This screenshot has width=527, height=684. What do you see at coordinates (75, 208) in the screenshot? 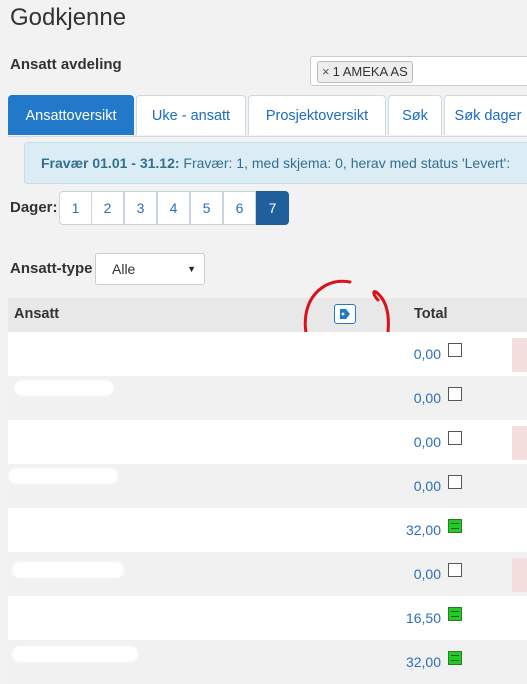
I see `day-page-1: 1` at bounding box center [75, 208].